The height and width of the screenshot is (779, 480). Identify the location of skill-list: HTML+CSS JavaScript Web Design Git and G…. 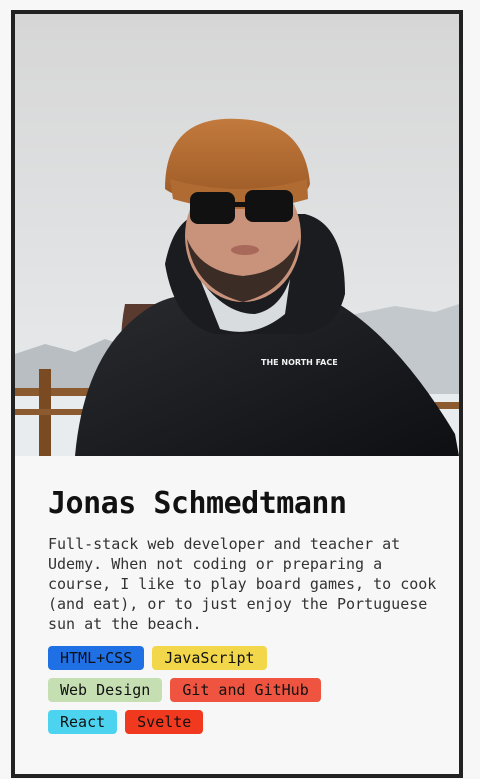
(198, 690).